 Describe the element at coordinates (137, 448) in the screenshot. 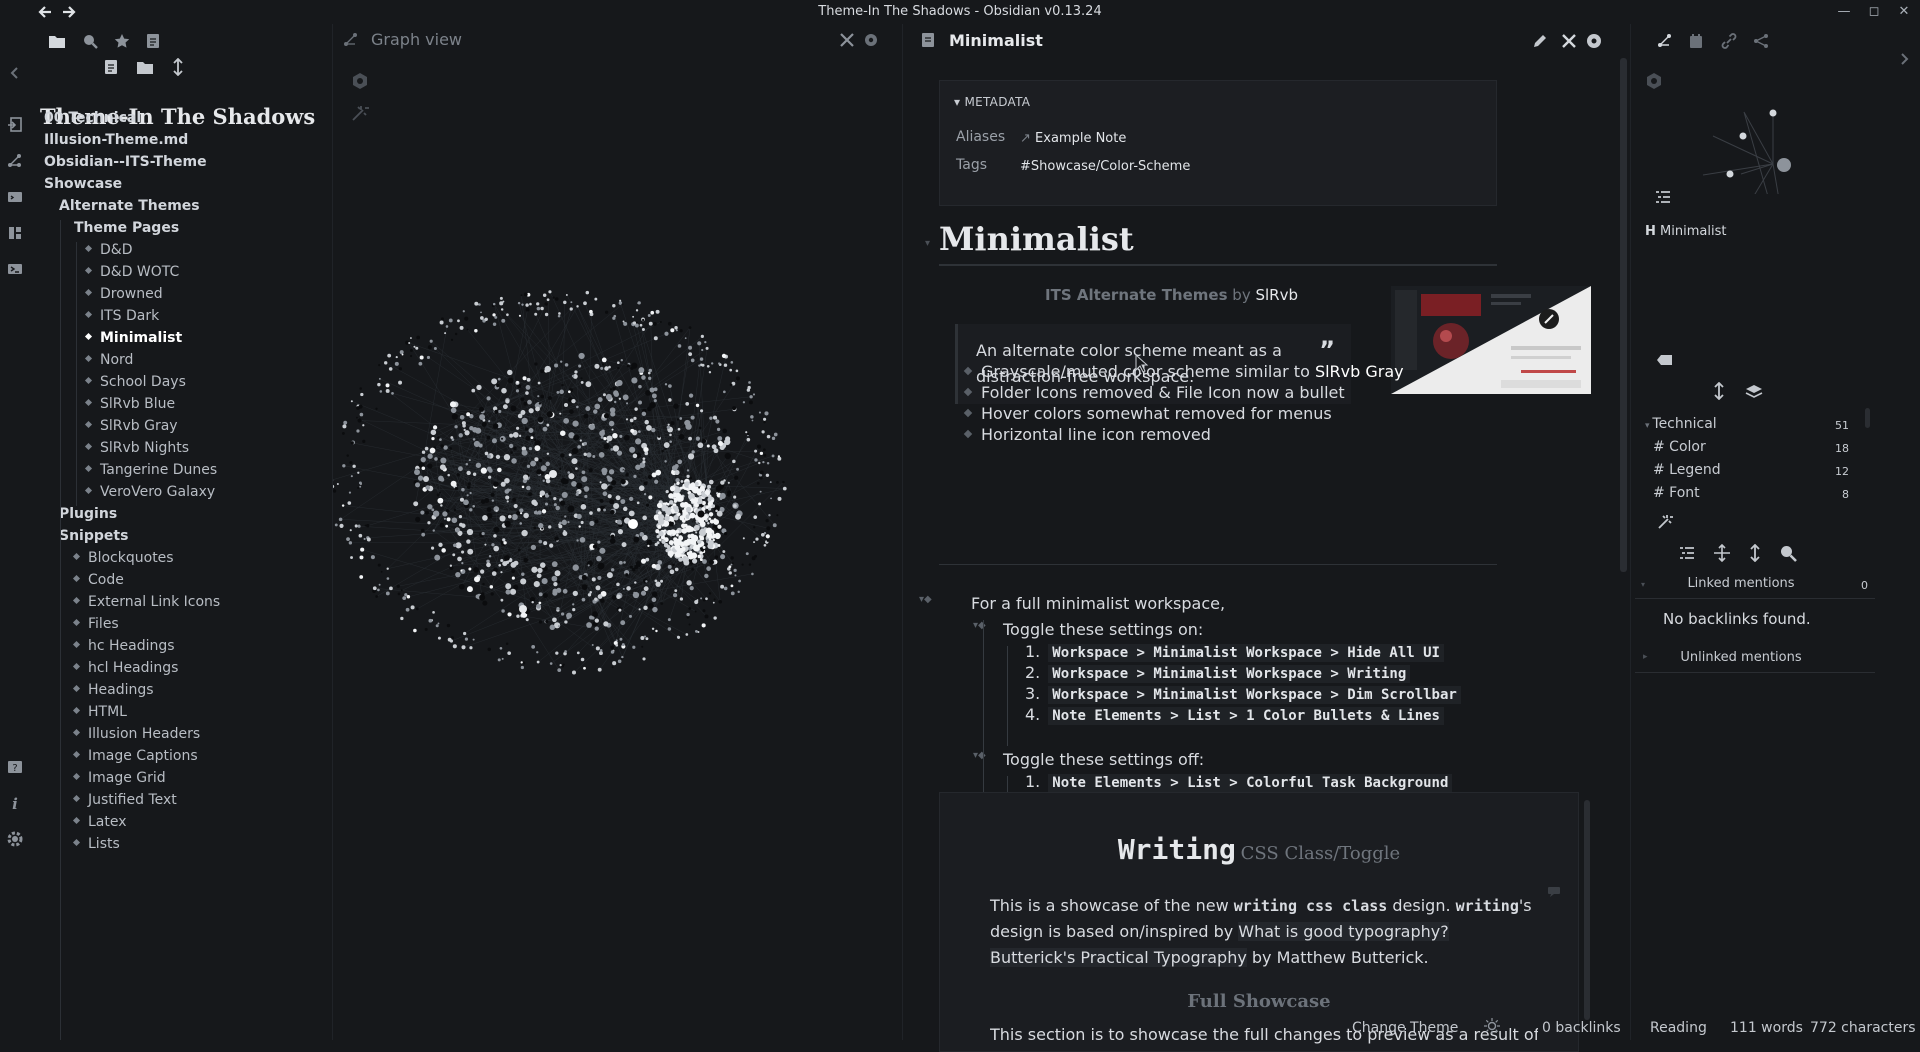

I see `tree-file: SlRvb Nights` at that location.